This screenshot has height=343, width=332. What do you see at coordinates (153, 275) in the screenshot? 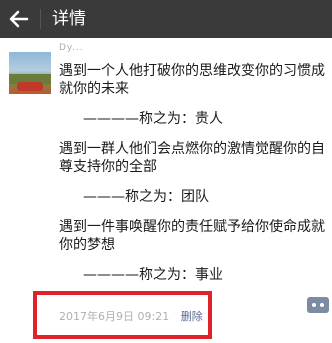
I see `post-line: ————称之为：事业` at bounding box center [153, 275].